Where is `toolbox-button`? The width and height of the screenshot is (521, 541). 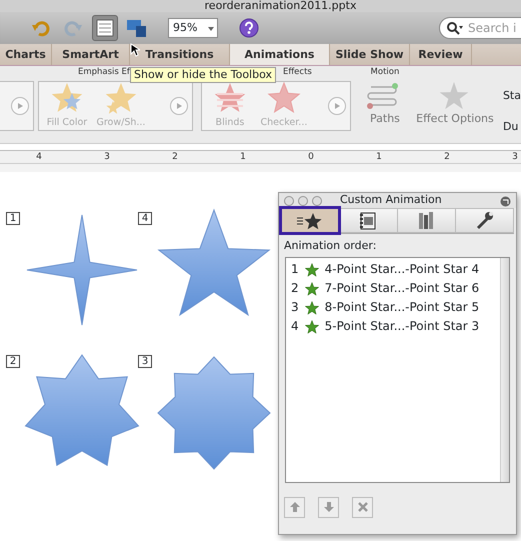
toolbox-button is located at coordinates (105, 28).